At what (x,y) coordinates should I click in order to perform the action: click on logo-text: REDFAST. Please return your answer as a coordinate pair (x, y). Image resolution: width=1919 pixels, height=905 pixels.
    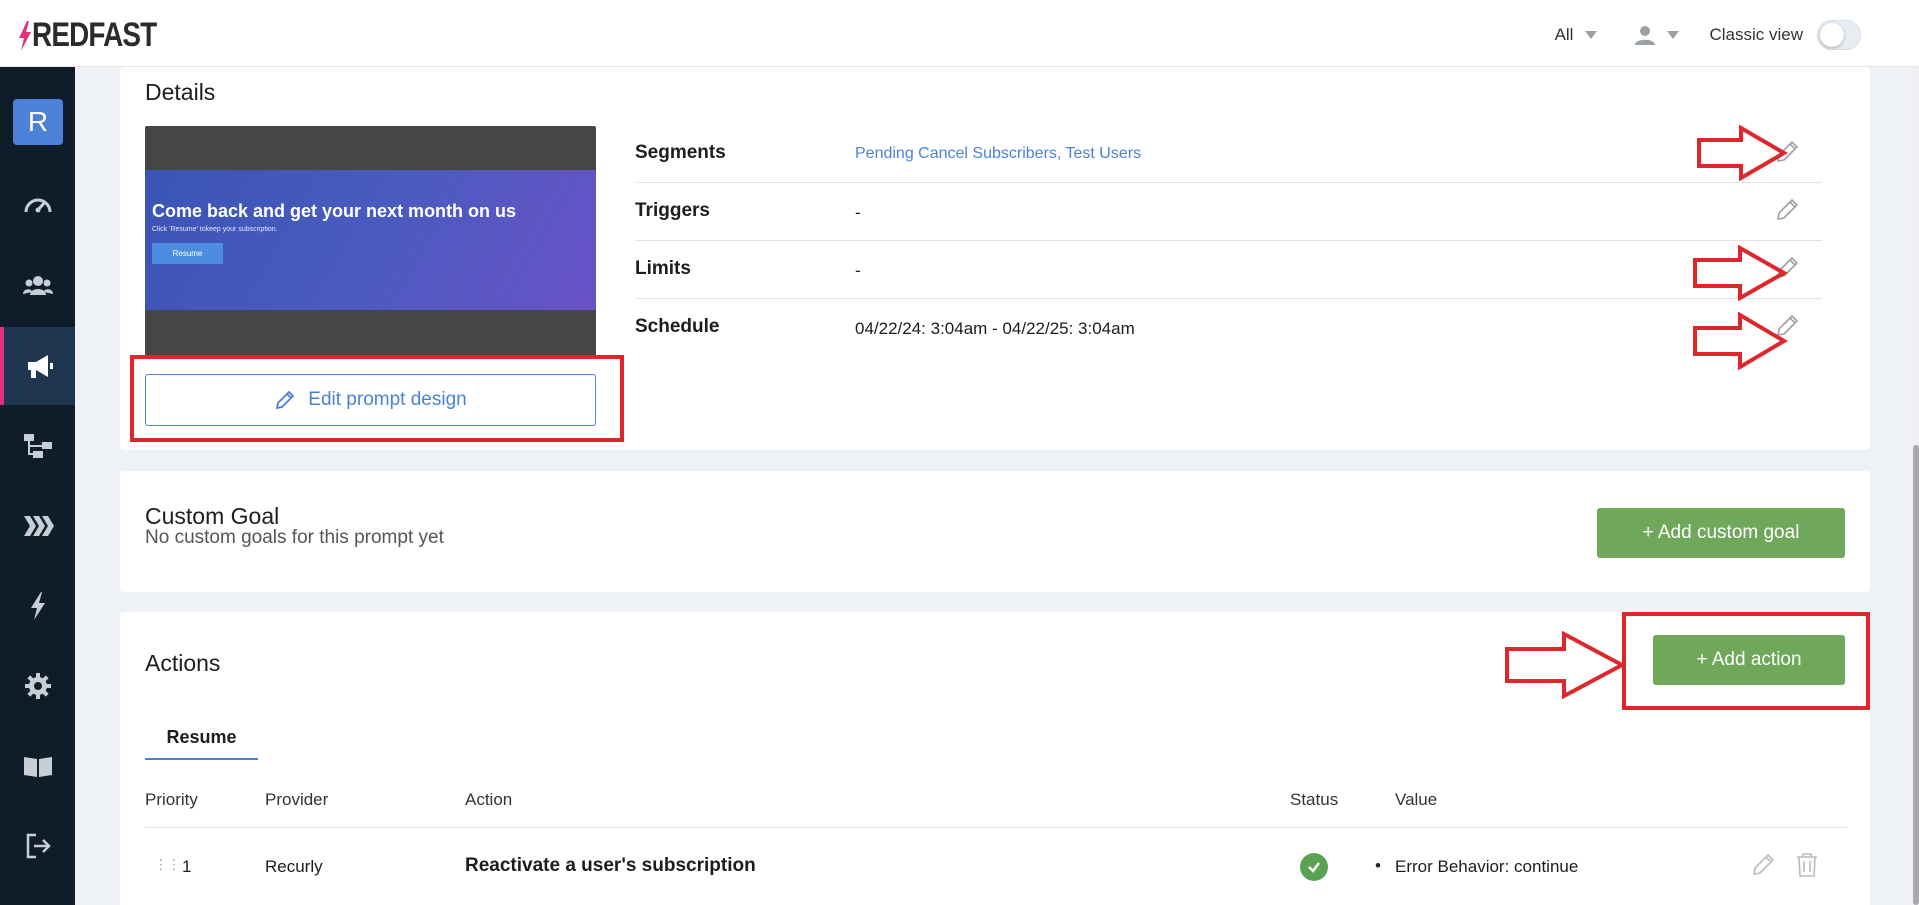
    Looking at the image, I should click on (94, 35).